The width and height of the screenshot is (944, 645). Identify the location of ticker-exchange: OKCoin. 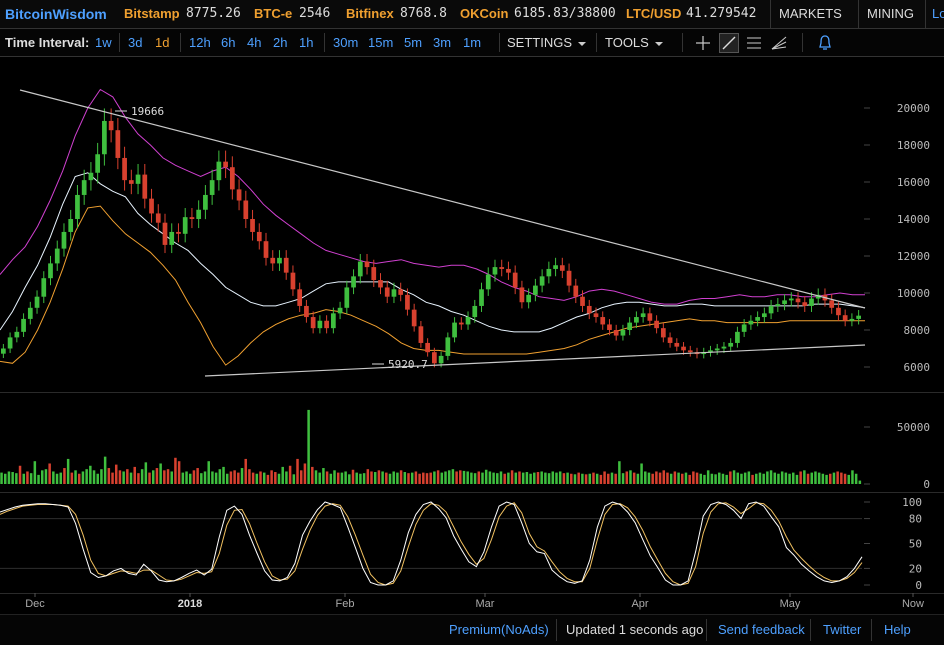
(484, 13).